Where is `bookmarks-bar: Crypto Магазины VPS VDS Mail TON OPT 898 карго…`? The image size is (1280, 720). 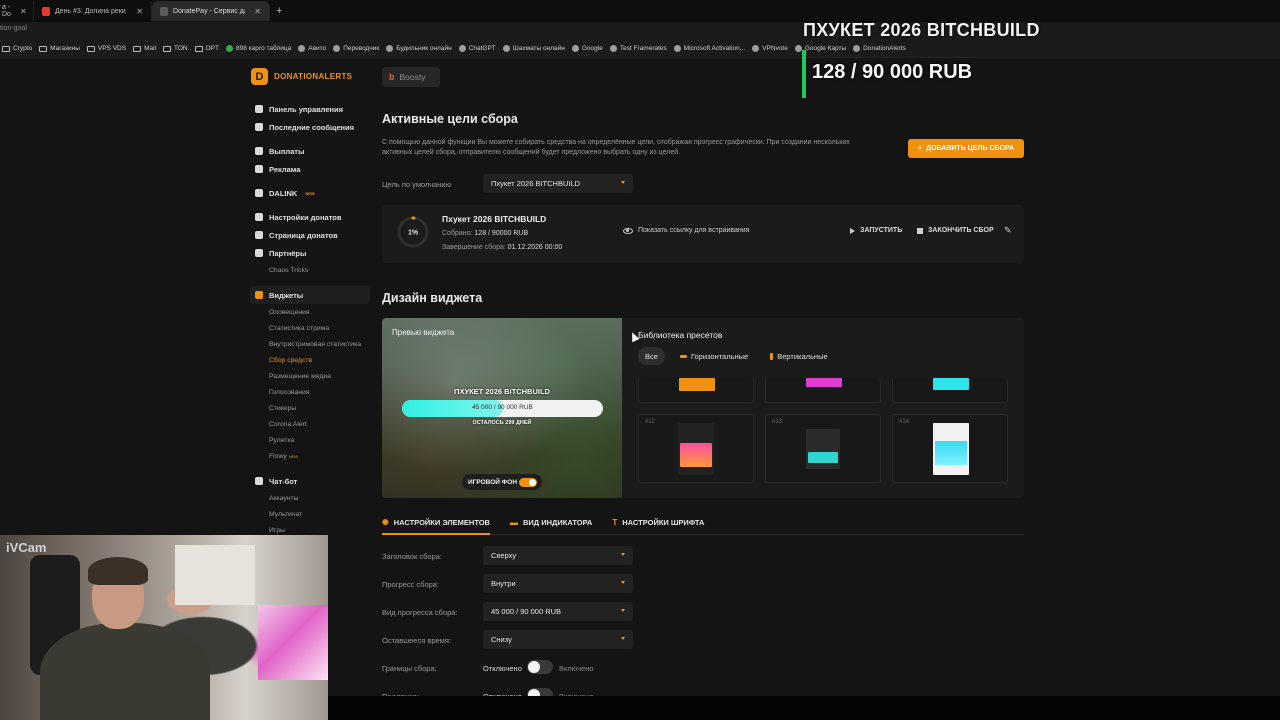 bookmarks-bar: Crypto Магазины VPS VDS Mail TON OPT 898 карго… is located at coordinates (640, 49).